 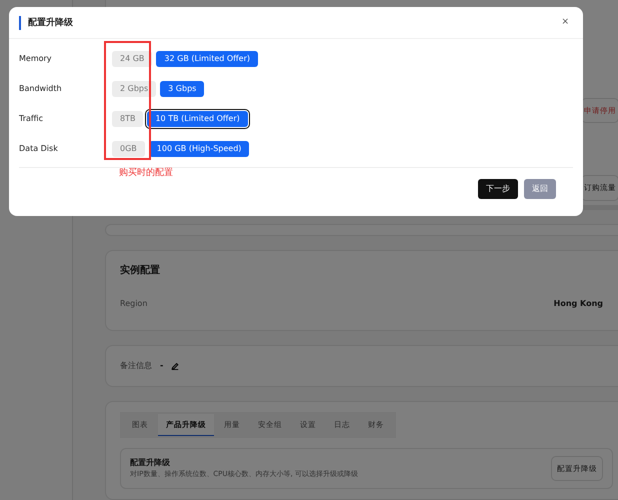 I want to click on field-value: -, so click(x=162, y=366).